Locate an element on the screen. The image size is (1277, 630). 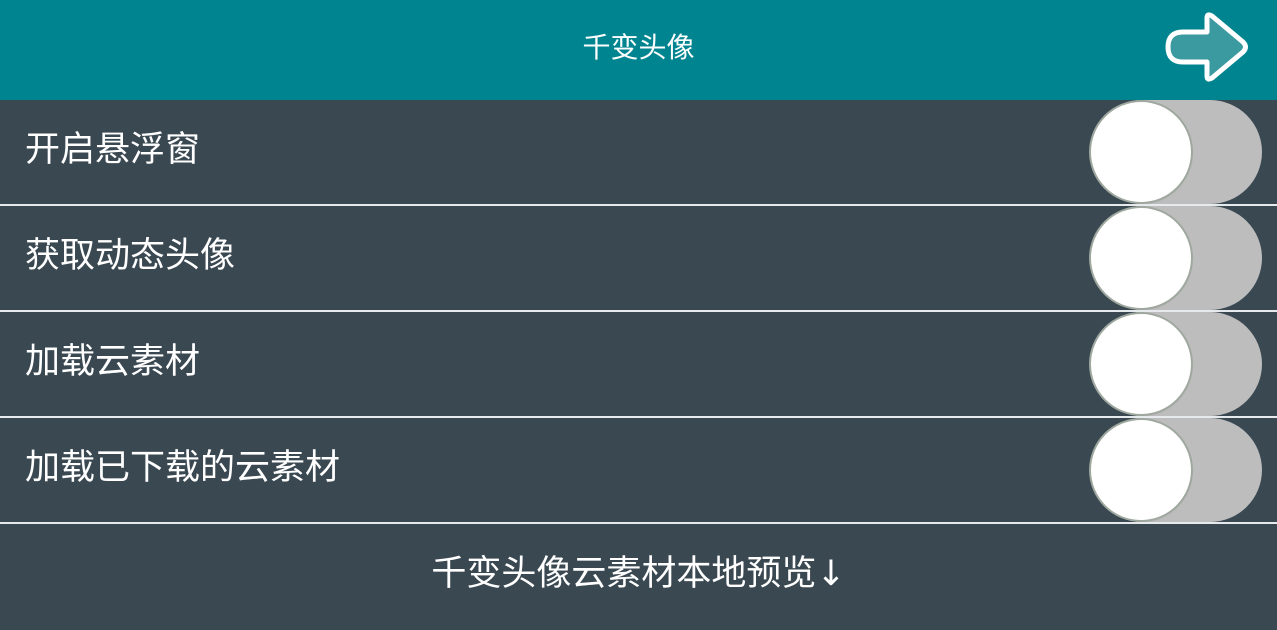
setting-label-floating-window: 开启悬浮窗 is located at coordinates (113, 150).